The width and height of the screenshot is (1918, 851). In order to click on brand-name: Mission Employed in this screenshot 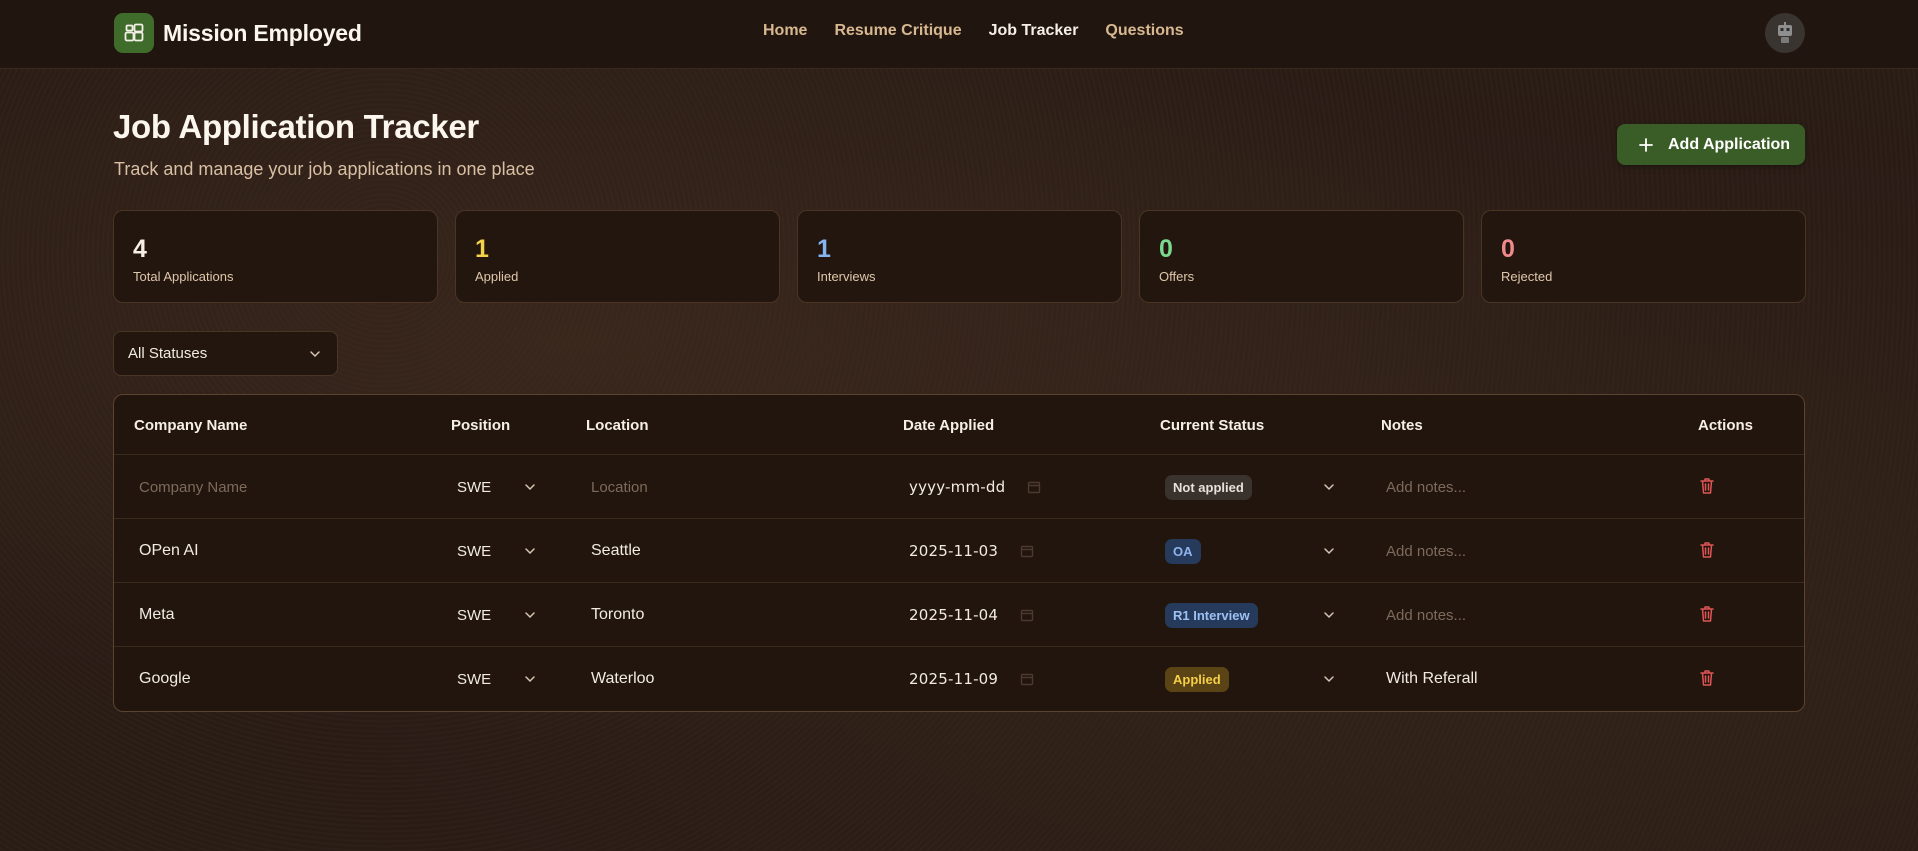, I will do `click(262, 32)`.